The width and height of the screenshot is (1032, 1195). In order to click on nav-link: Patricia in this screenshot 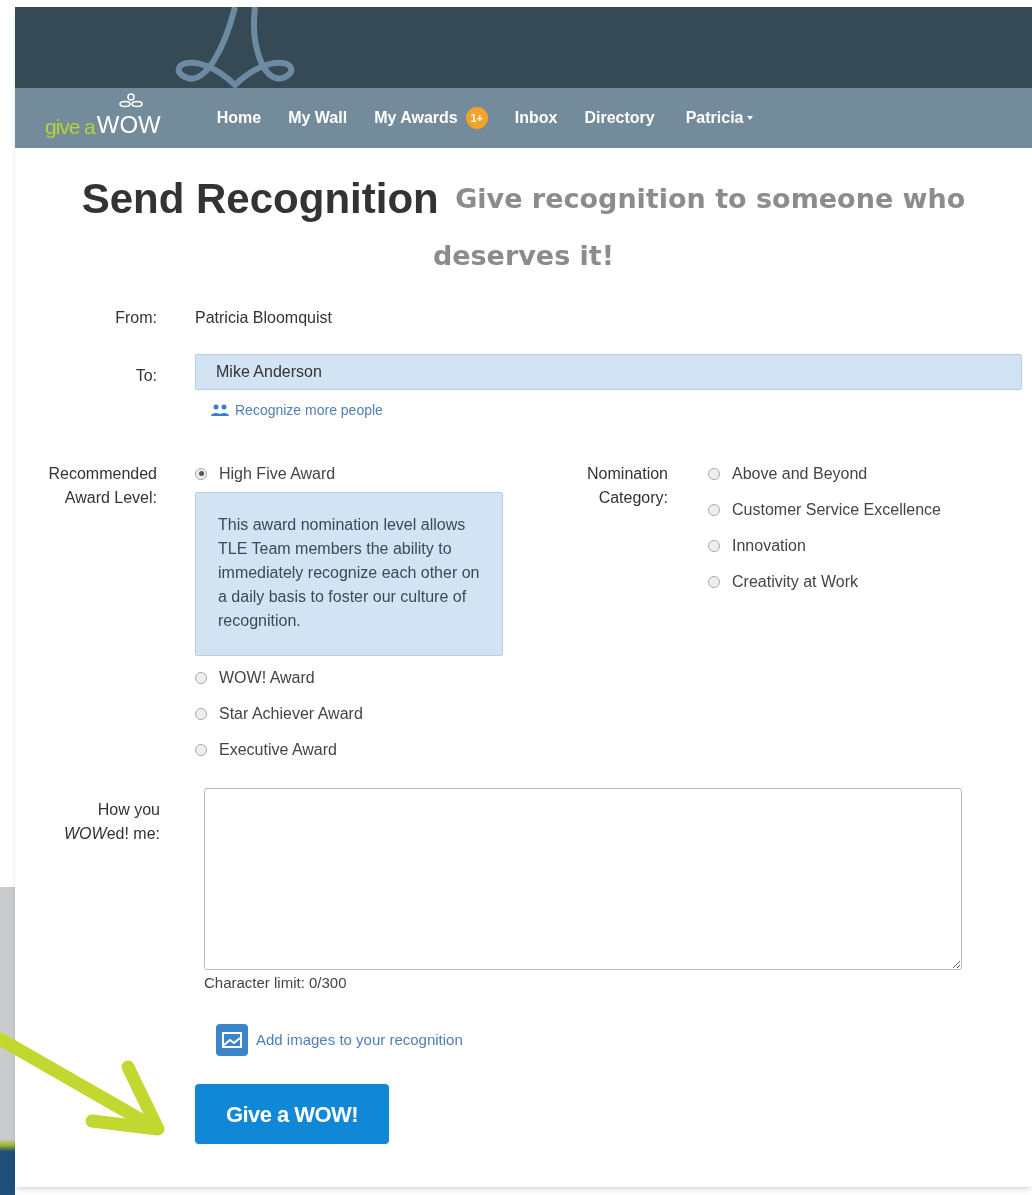, I will do `click(719, 118)`.